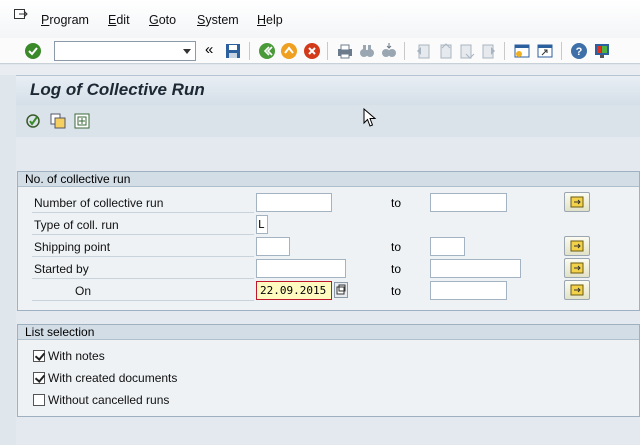  Describe the element at coordinates (58, 121) in the screenshot. I see `get-variant-icon` at that location.